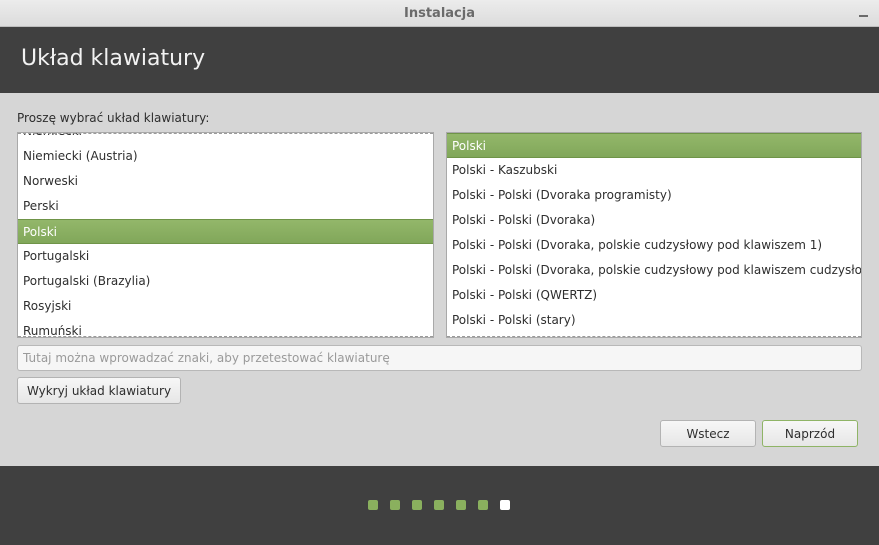 This screenshot has width=879, height=545. I want to click on variant-list-item: Polski - Polski (Dvoraka programisty), so click(654, 195).